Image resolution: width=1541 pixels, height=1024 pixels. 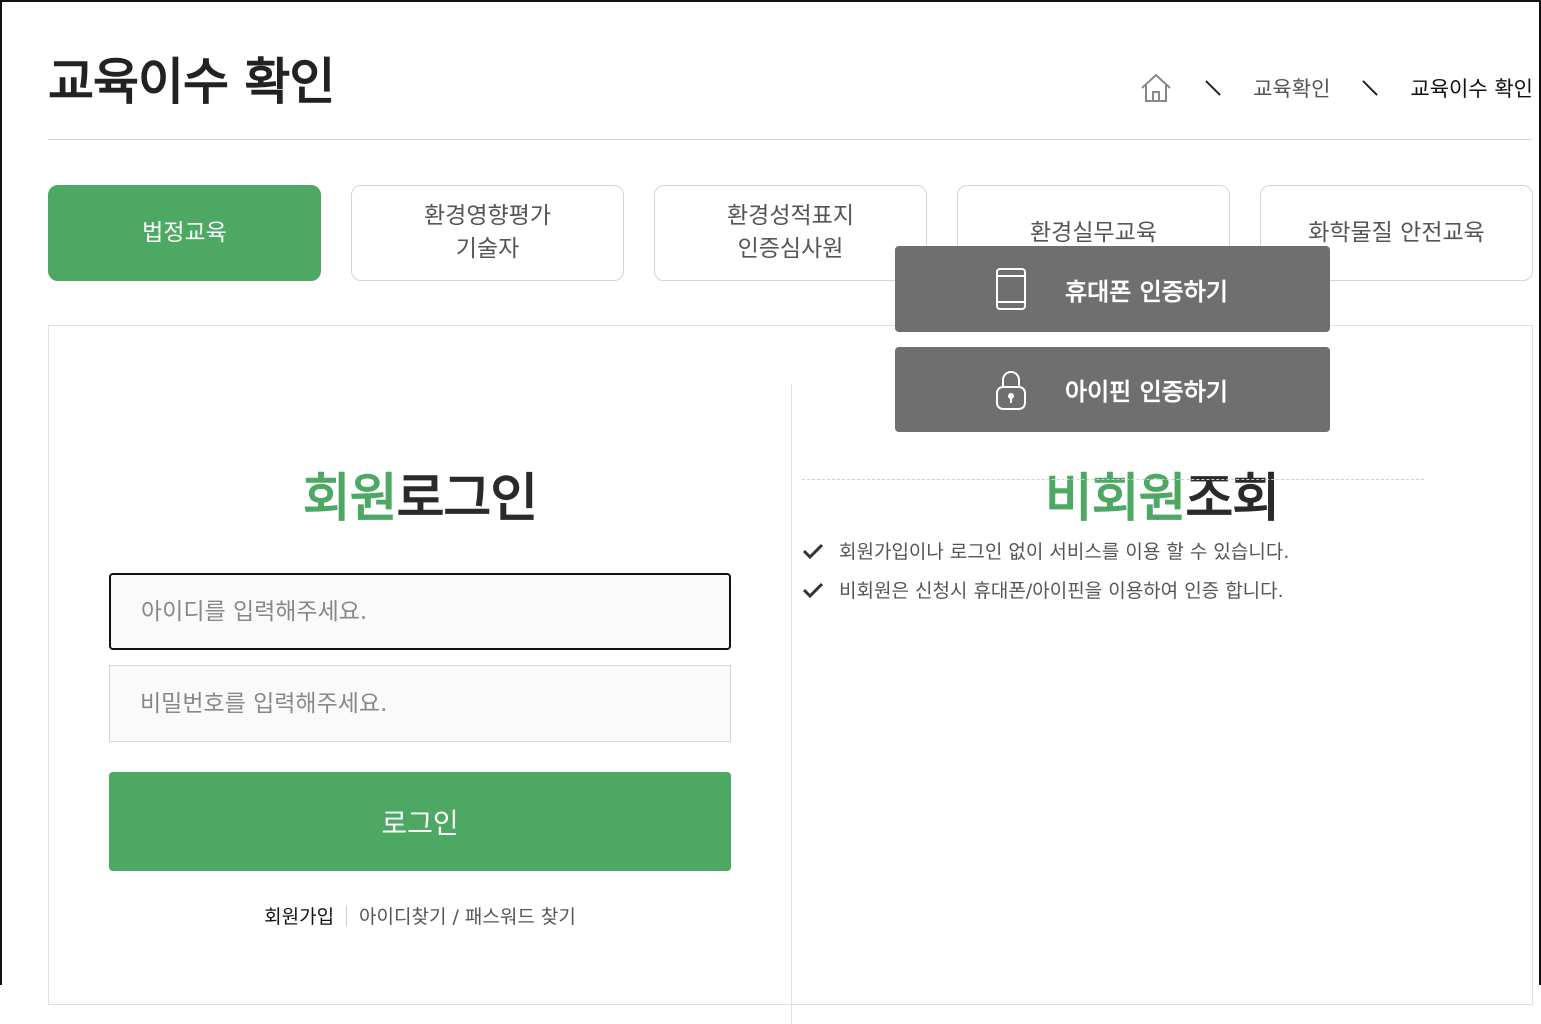 I want to click on ipin-auth-label: 아이핀 인증하기, so click(x=1146, y=392).